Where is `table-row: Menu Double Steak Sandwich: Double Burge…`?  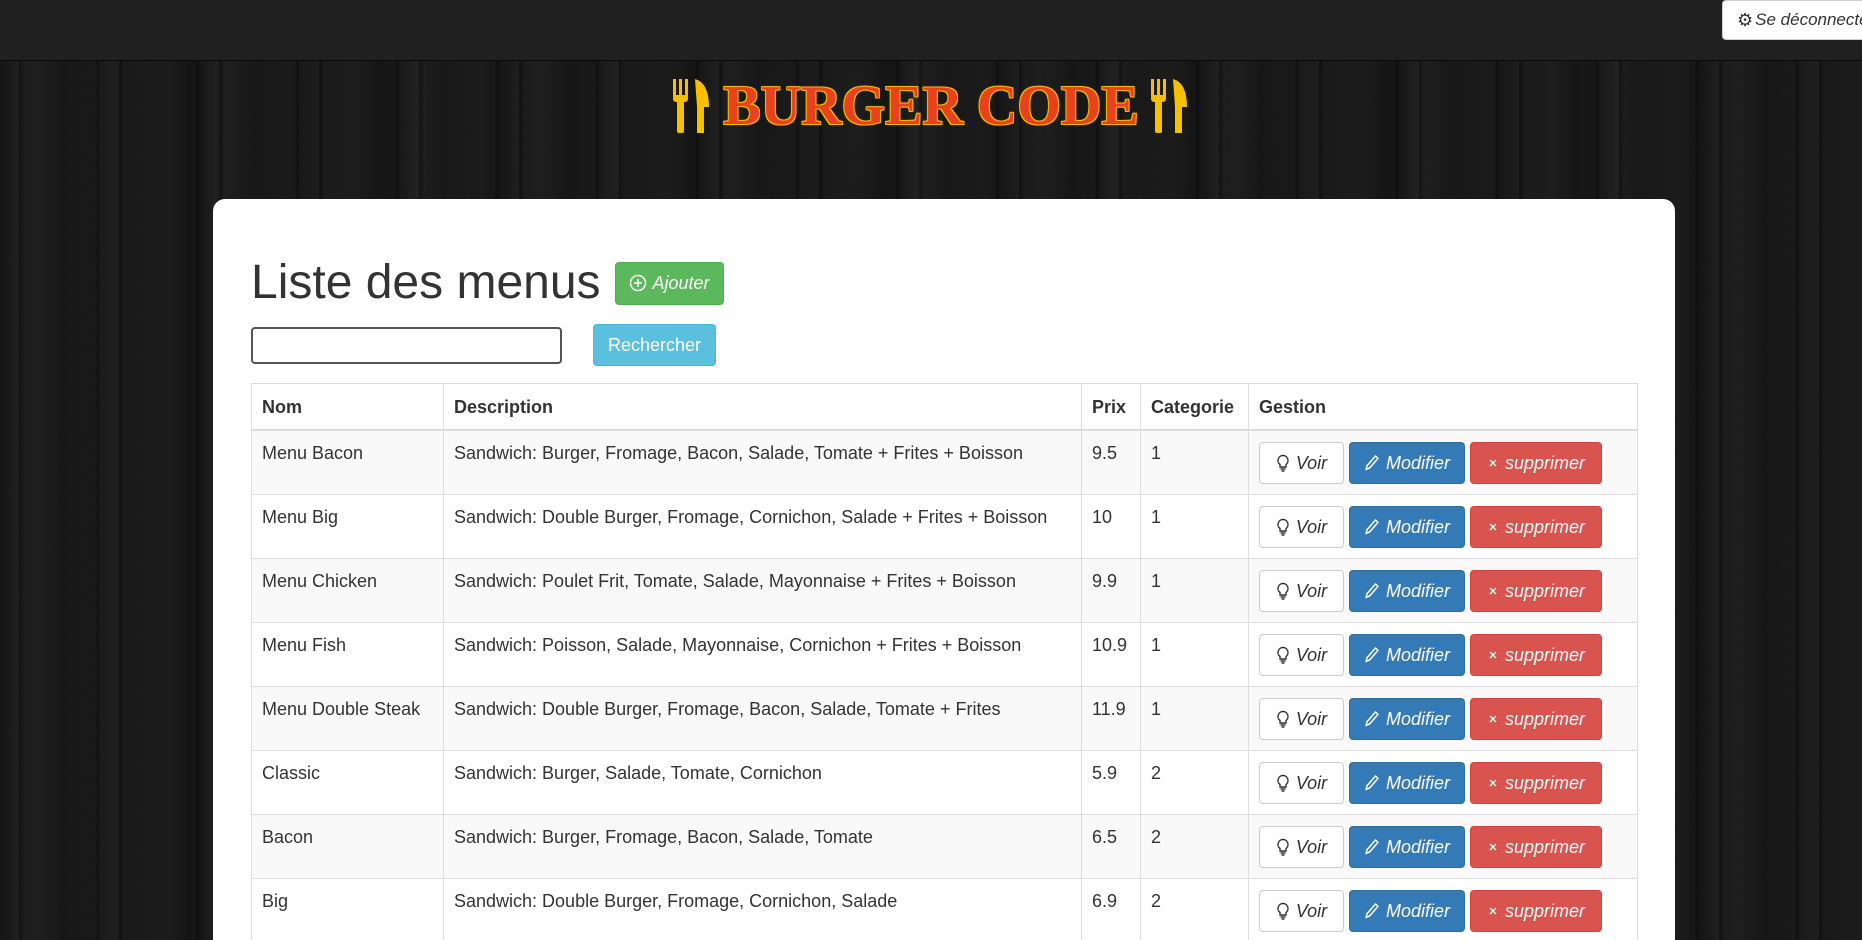
table-row: Menu Double Steak Sandwich: Double Burge… is located at coordinates (944, 718).